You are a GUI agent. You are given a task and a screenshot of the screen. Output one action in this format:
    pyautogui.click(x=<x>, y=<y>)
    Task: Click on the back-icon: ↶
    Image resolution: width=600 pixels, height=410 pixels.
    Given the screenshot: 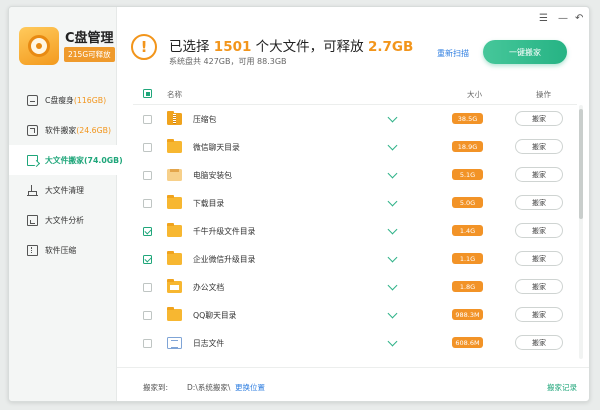 What is the action you would take?
    pyautogui.click(x=579, y=19)
    